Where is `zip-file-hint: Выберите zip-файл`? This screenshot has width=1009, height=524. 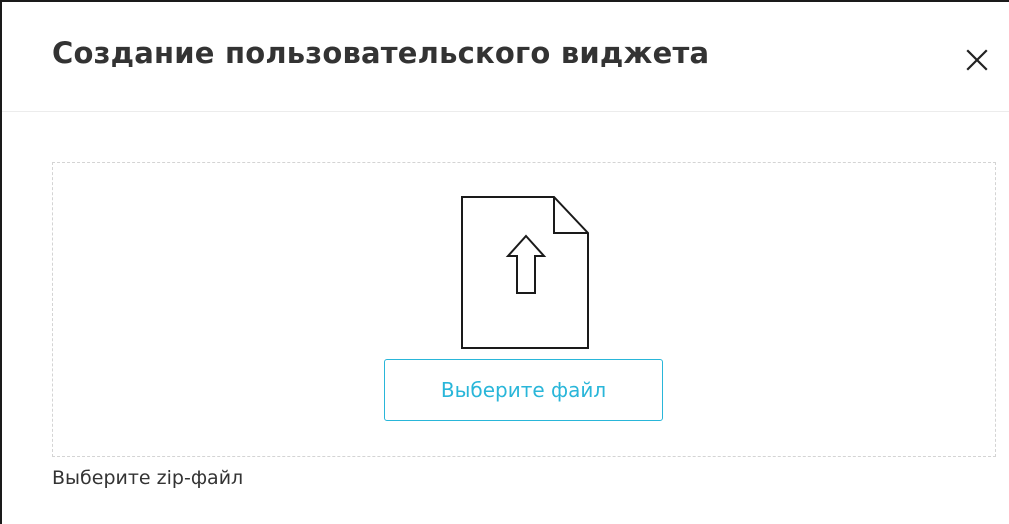 zip-file-hint: Выберите zip-файл is located at coordinates (148, 478).